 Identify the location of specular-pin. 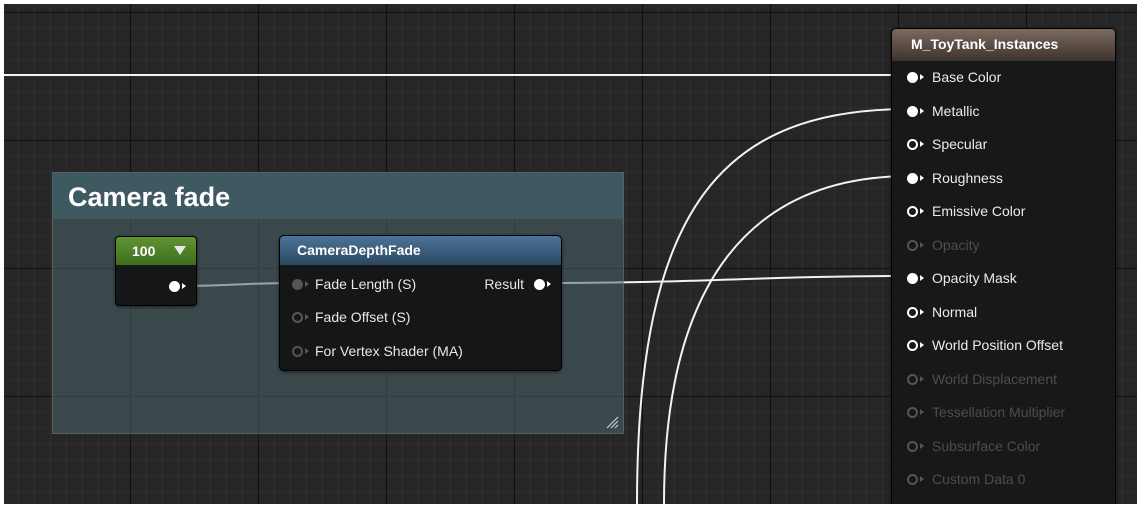
(912, 144).